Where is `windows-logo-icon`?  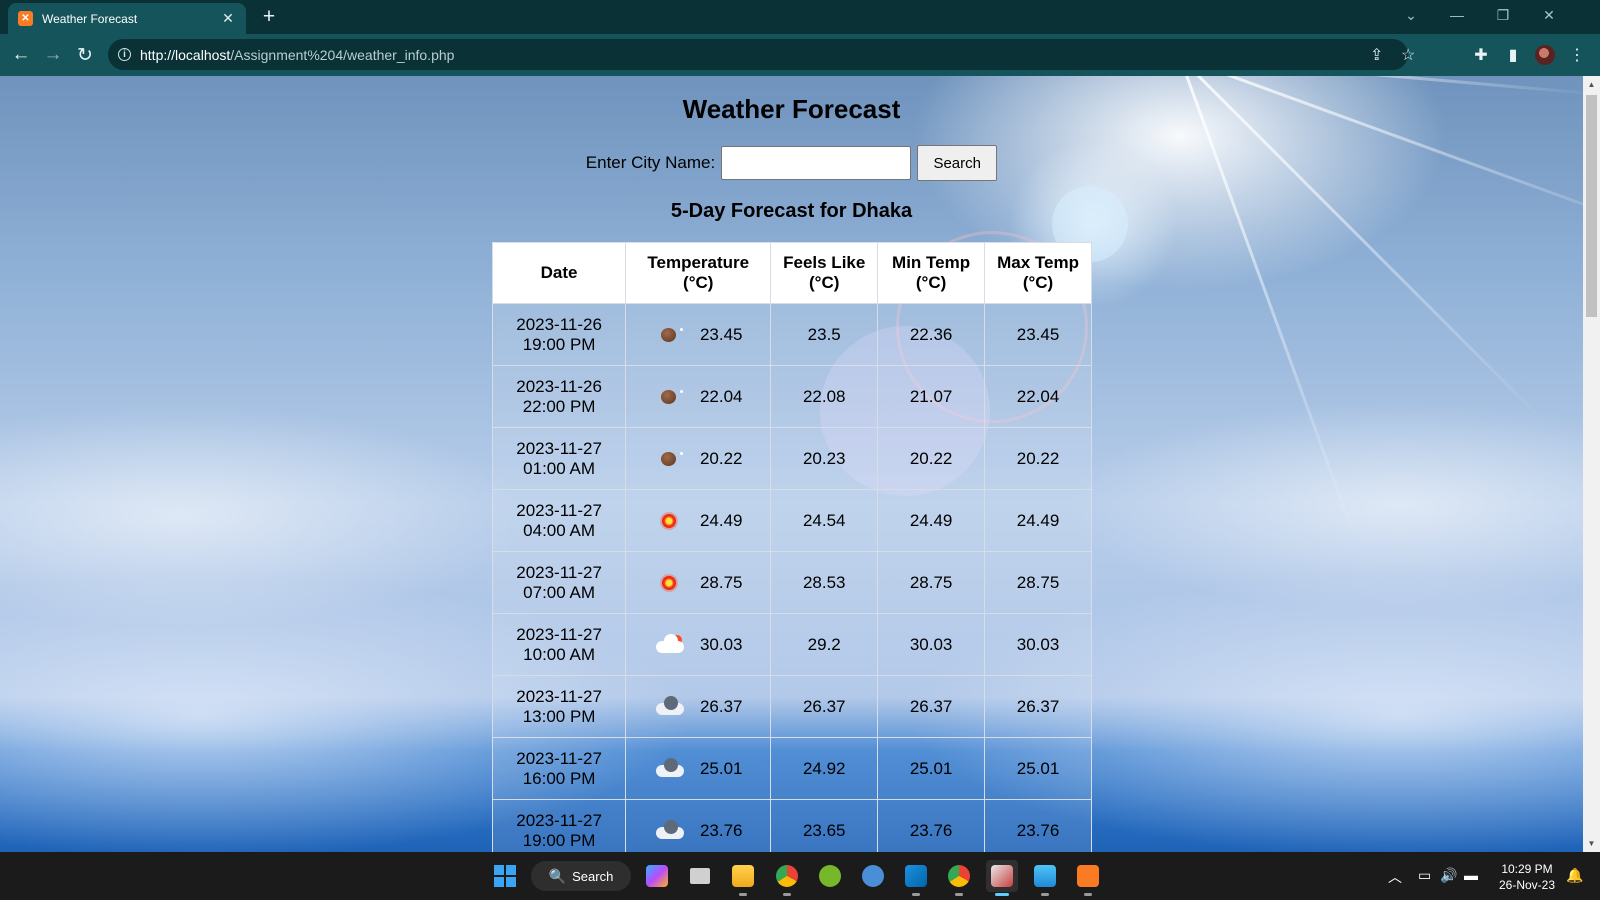
windows-logo-icon is located at coordinates (505, 876).